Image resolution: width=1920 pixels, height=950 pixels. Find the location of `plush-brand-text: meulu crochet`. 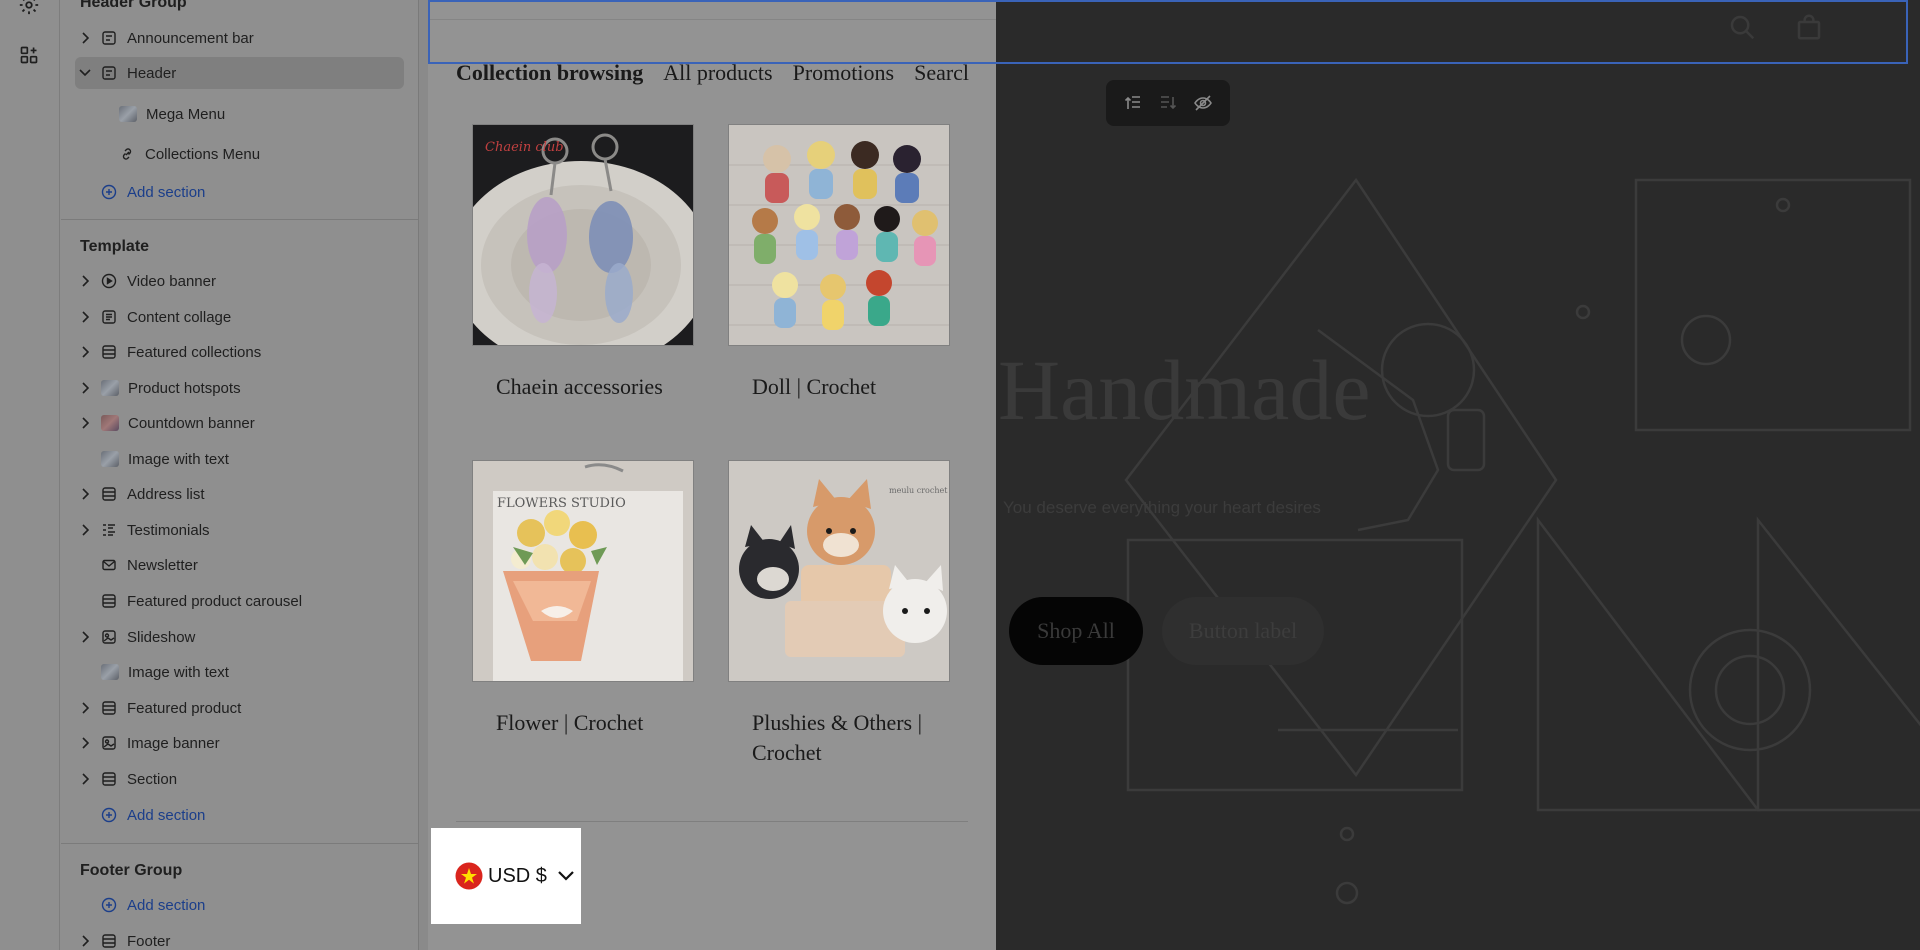

plush-brand-text: meulu crochet is located at coordinates (918, 490).